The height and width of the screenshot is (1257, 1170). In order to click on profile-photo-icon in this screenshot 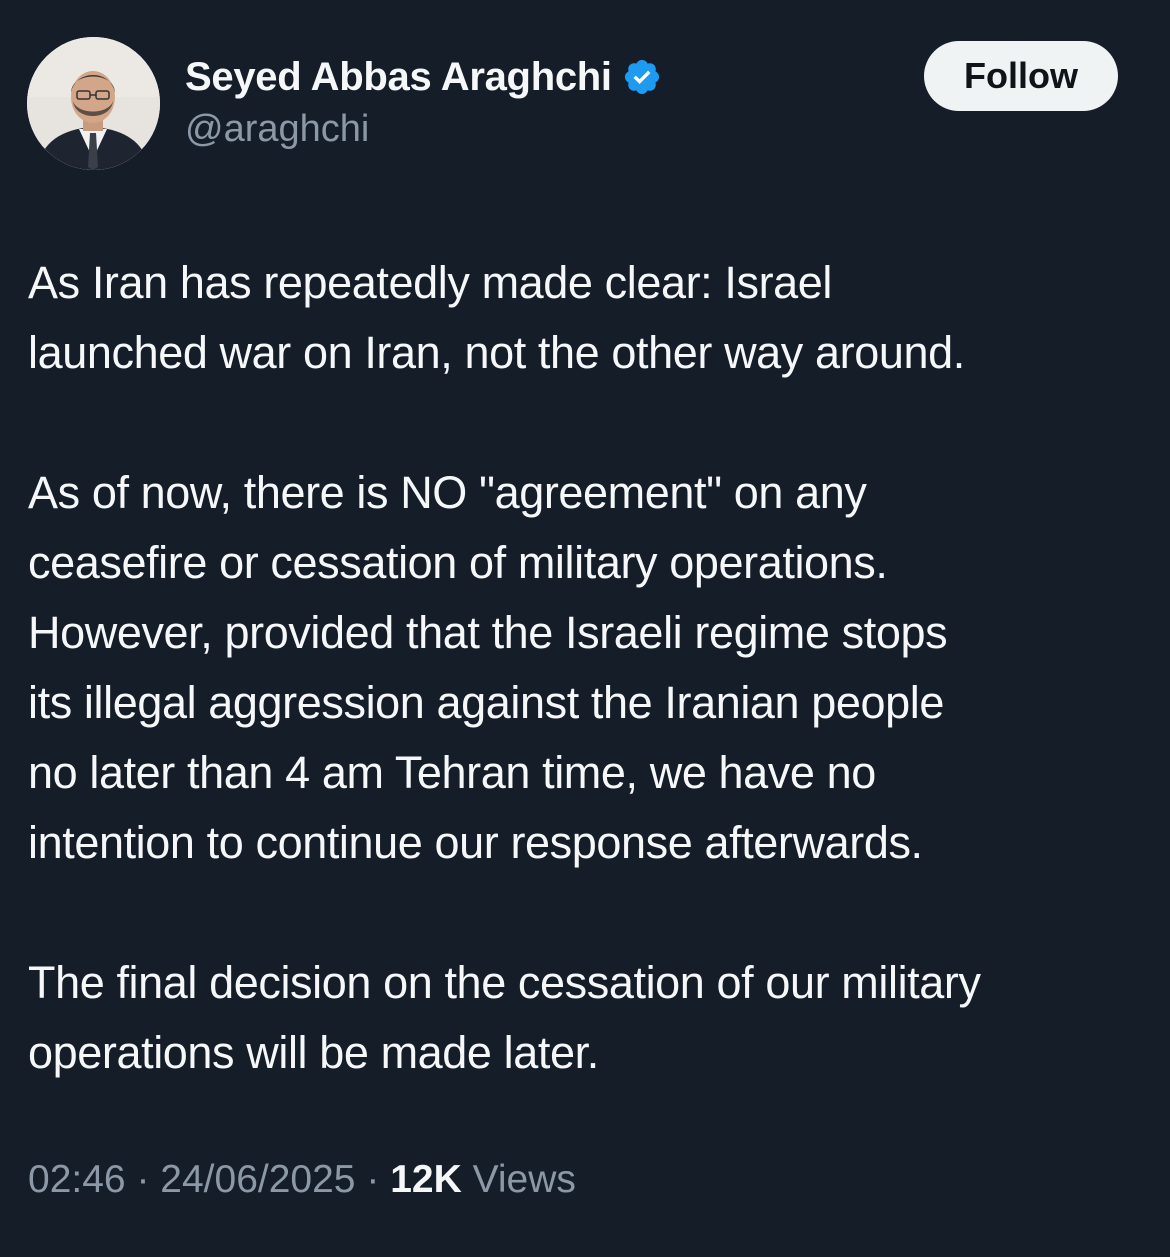, I will do `click(93, 103)`.